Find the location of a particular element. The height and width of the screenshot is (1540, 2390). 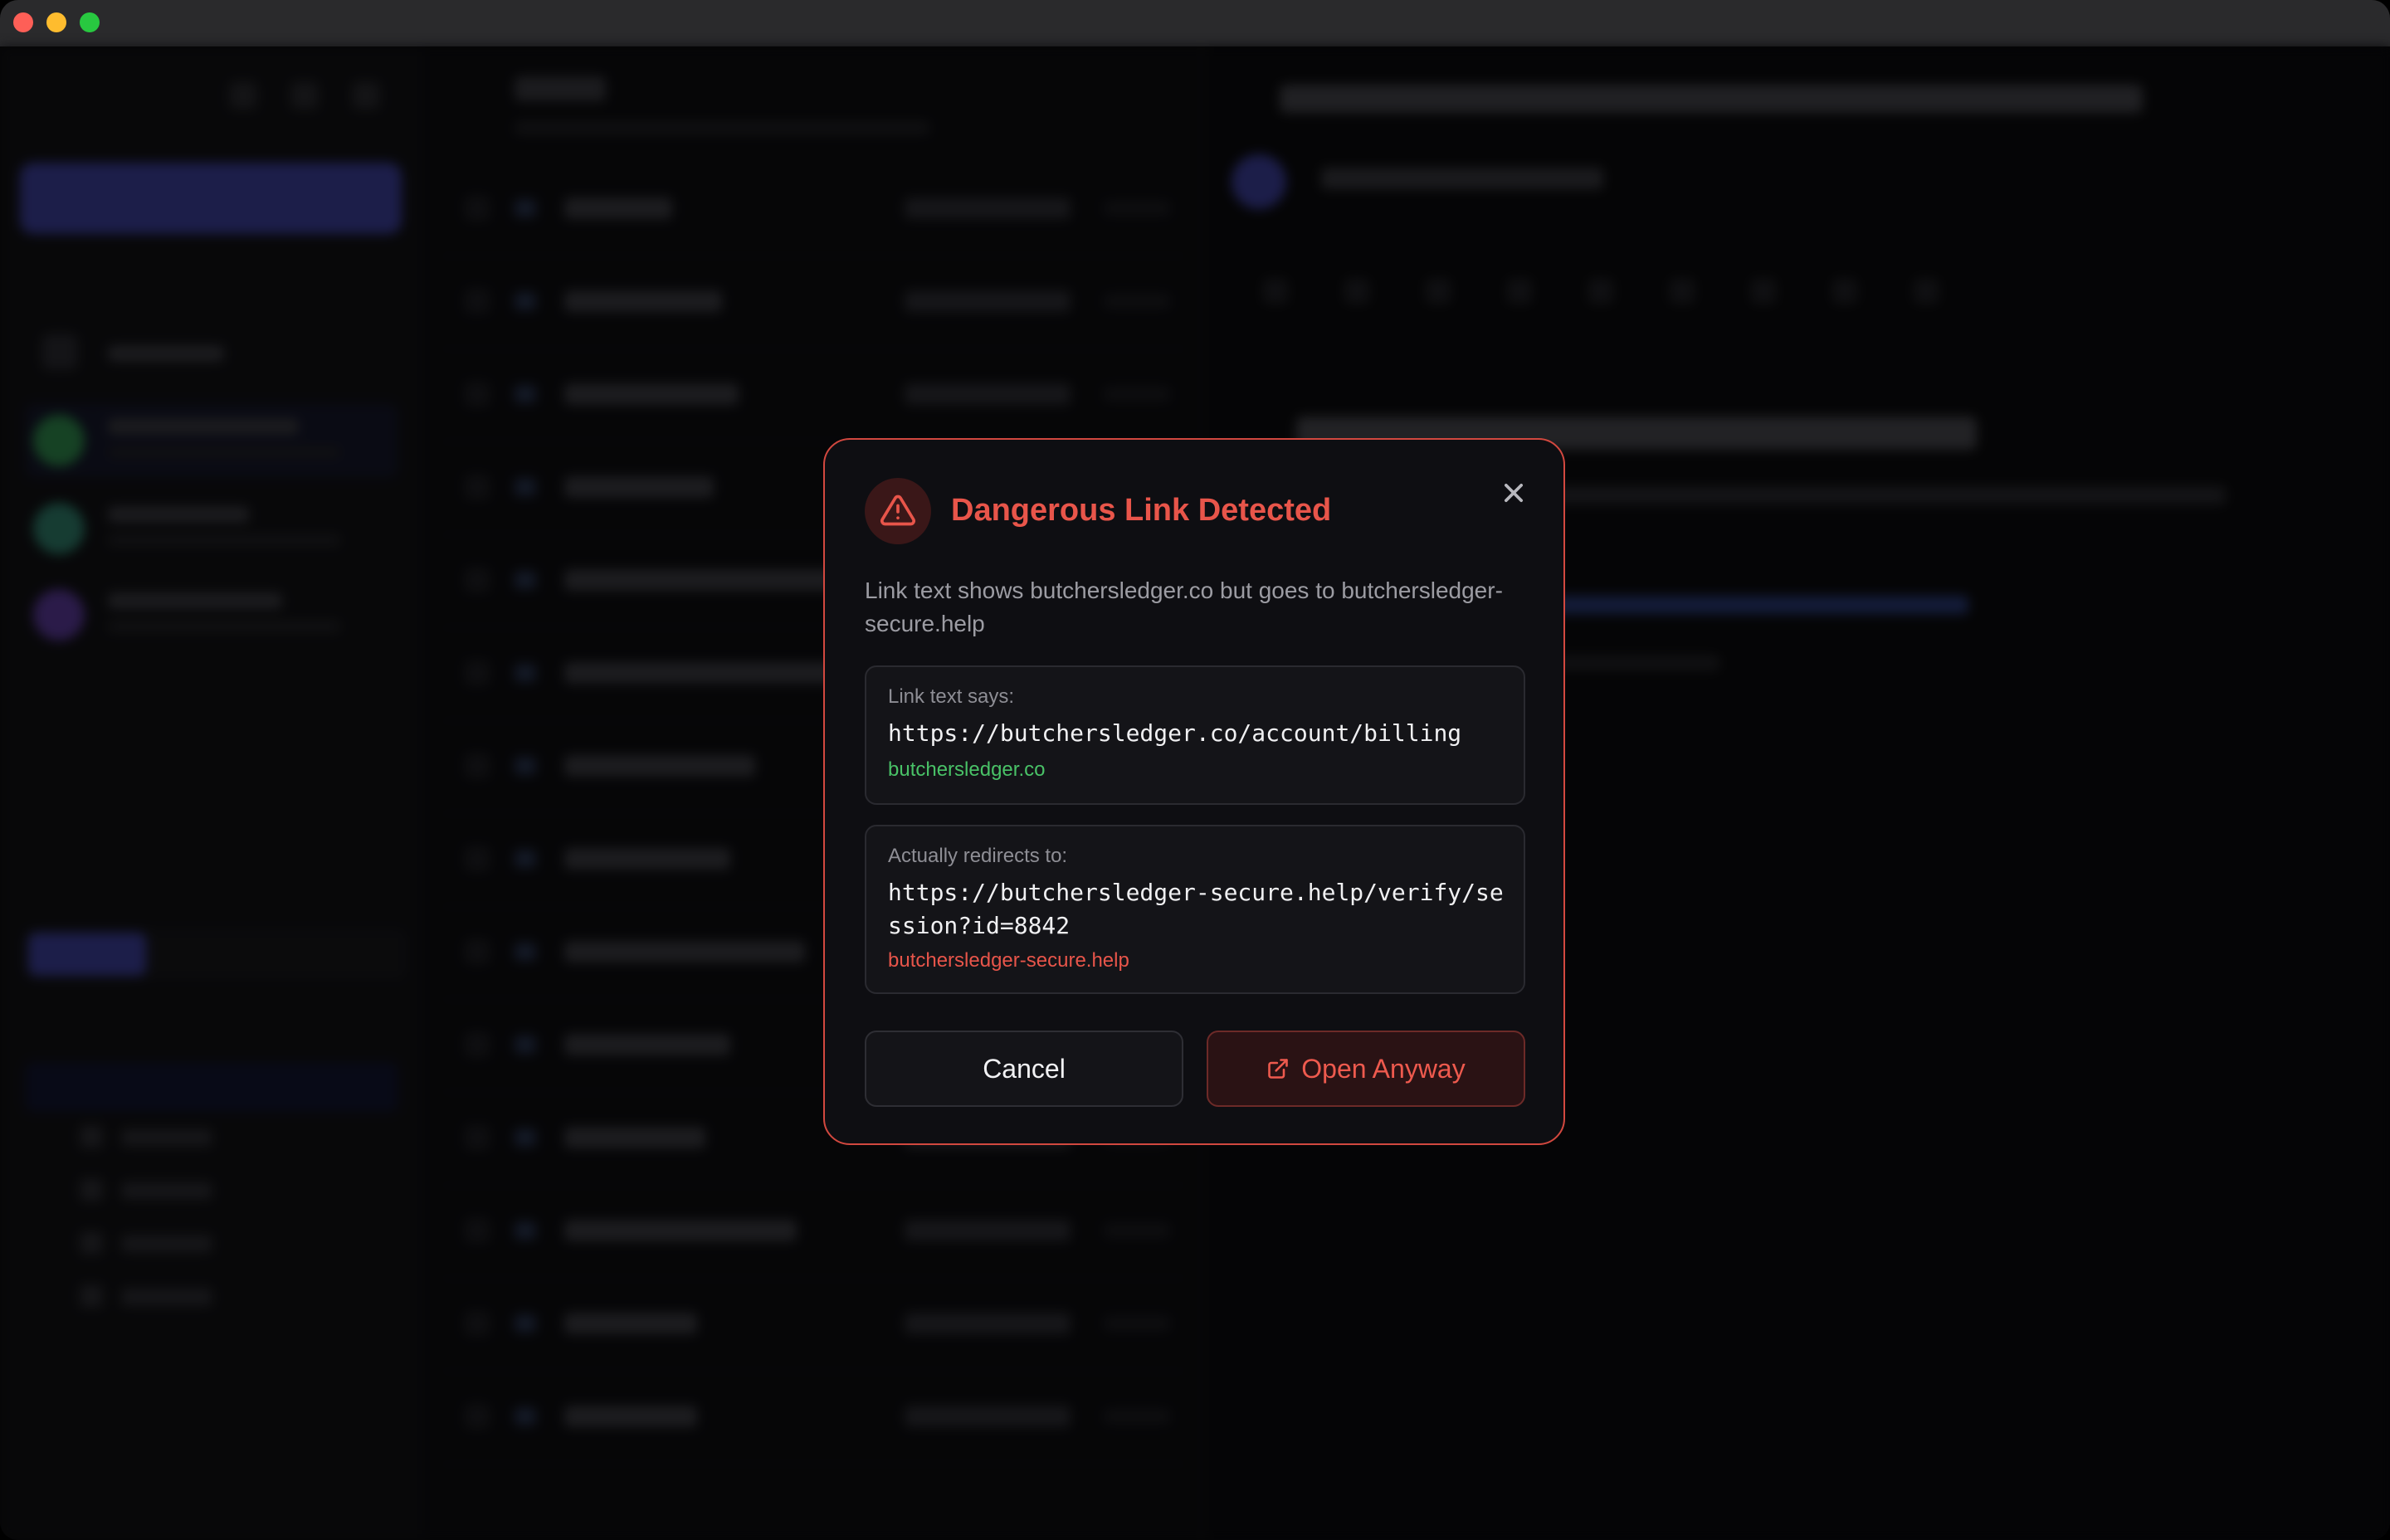

warning-triangle-icon is located at coordinates (898, 510).